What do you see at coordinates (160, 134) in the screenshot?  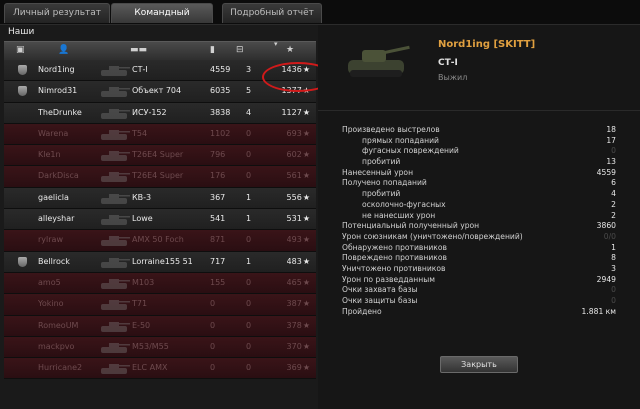 I see `table-row: Warena T54 1102 0 693★` at bounding box center [160, 134].